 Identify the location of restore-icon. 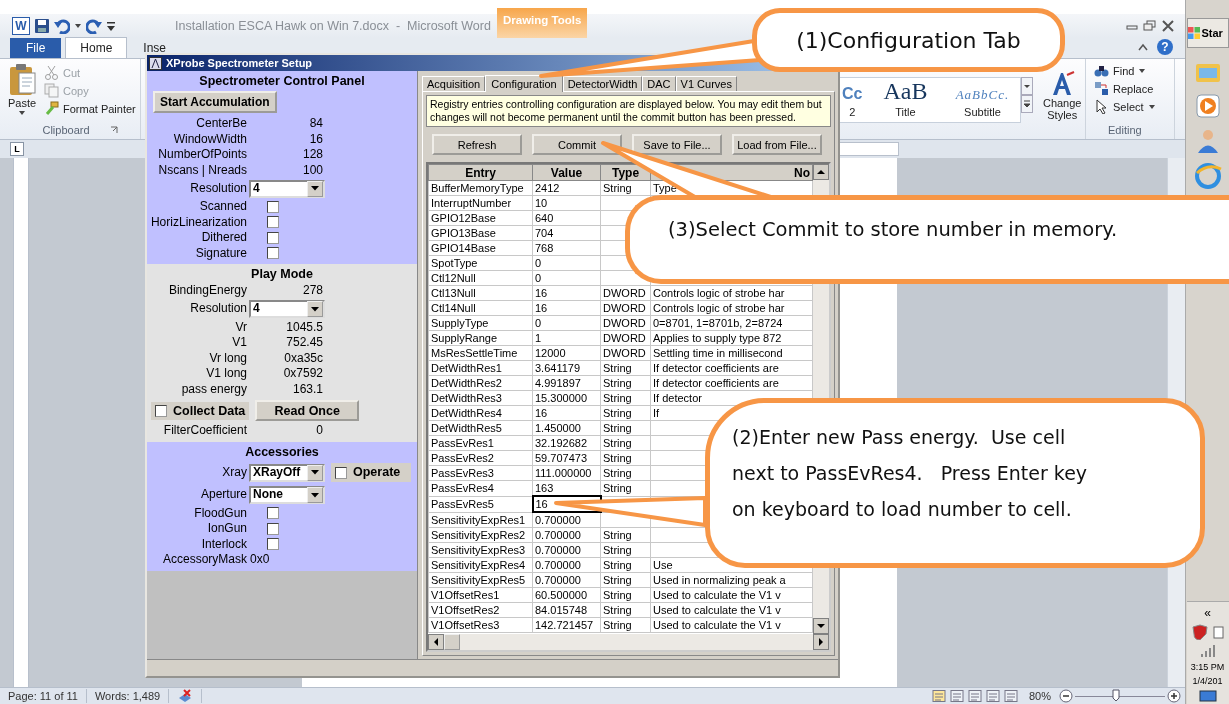
(1150, 26).